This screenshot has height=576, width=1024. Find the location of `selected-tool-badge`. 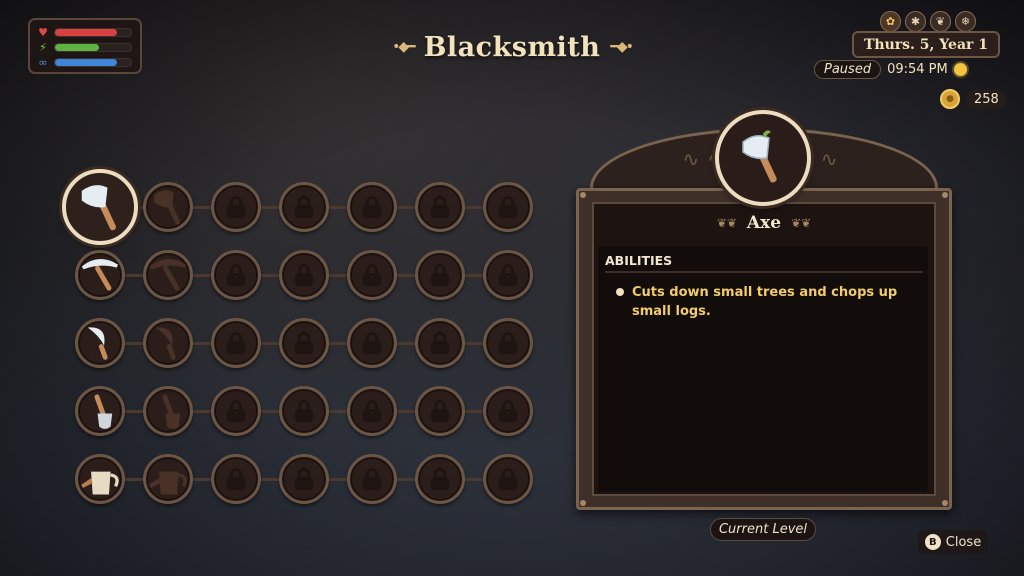

selected-tool-badge is located at coordinates (763, 158).